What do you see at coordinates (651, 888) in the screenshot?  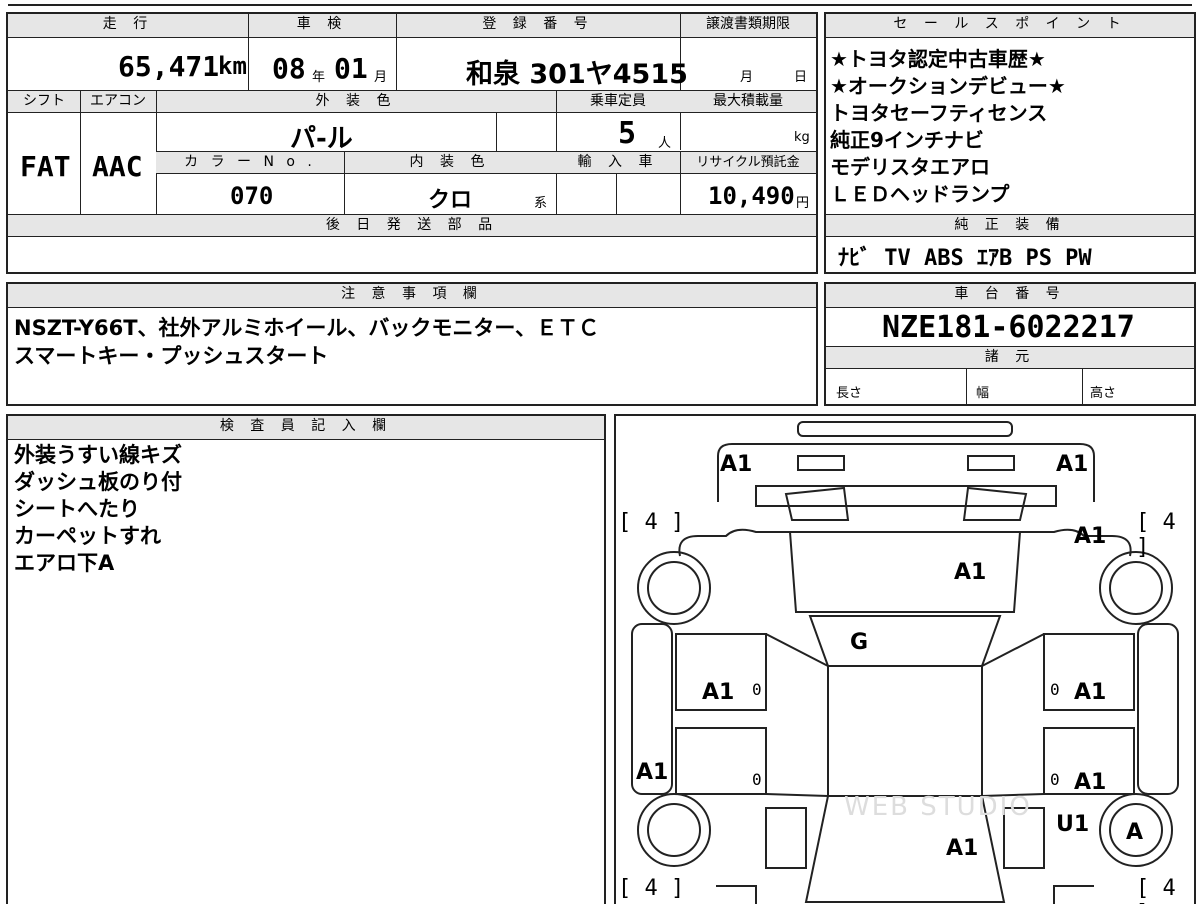 I see `tire-tread-rl: [ 4 ]` at bounding box center [651, 888].